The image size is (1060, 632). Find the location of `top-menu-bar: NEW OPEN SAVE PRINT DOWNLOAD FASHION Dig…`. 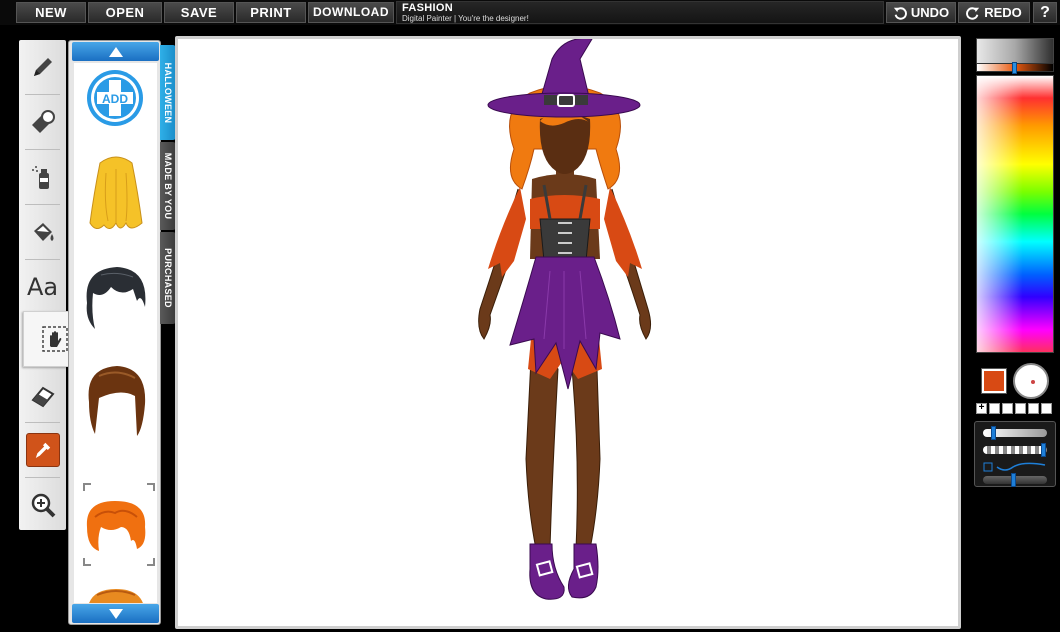

top-menu-bar: NEW OPEN SAVE PRINT DOWNLOAD FASHION Dig… is located at coordinates (530, 12).